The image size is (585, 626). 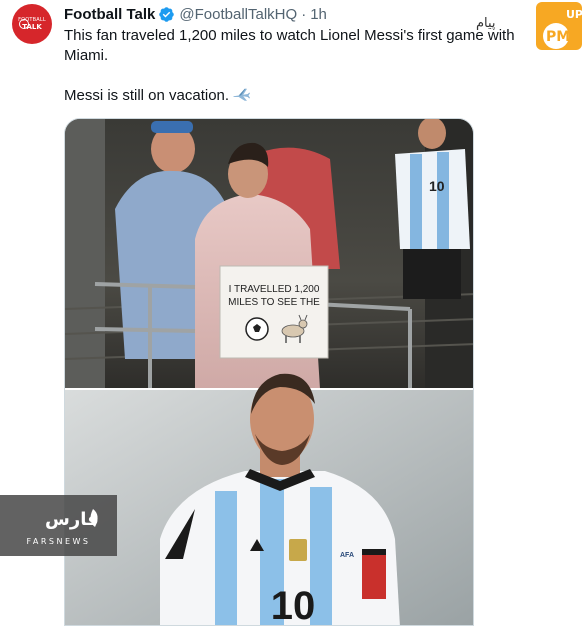 I want to click on fars-watermark: فارس FARSNEWS, so click(x=58, y=525).